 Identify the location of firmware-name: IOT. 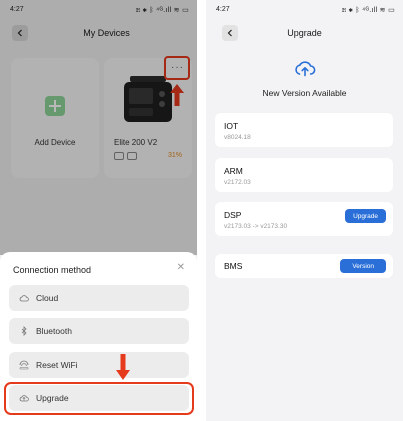
(231, 126).